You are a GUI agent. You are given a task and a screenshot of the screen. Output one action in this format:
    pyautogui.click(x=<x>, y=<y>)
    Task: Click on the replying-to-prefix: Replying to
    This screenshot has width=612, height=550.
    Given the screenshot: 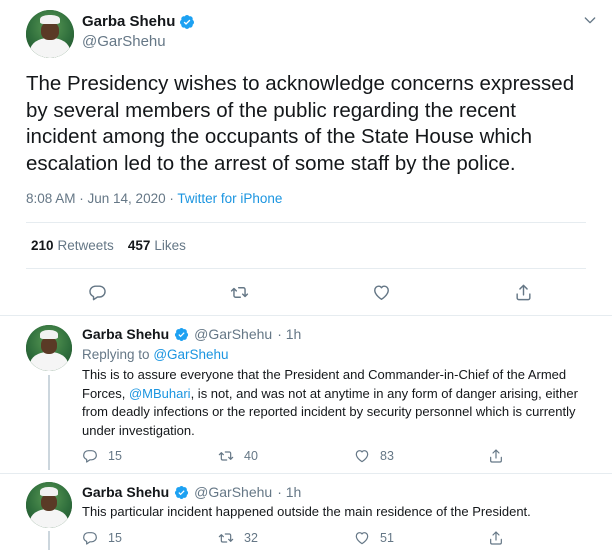 What is the action you would take?
    pyautogui.click(x=116, y=354)
    